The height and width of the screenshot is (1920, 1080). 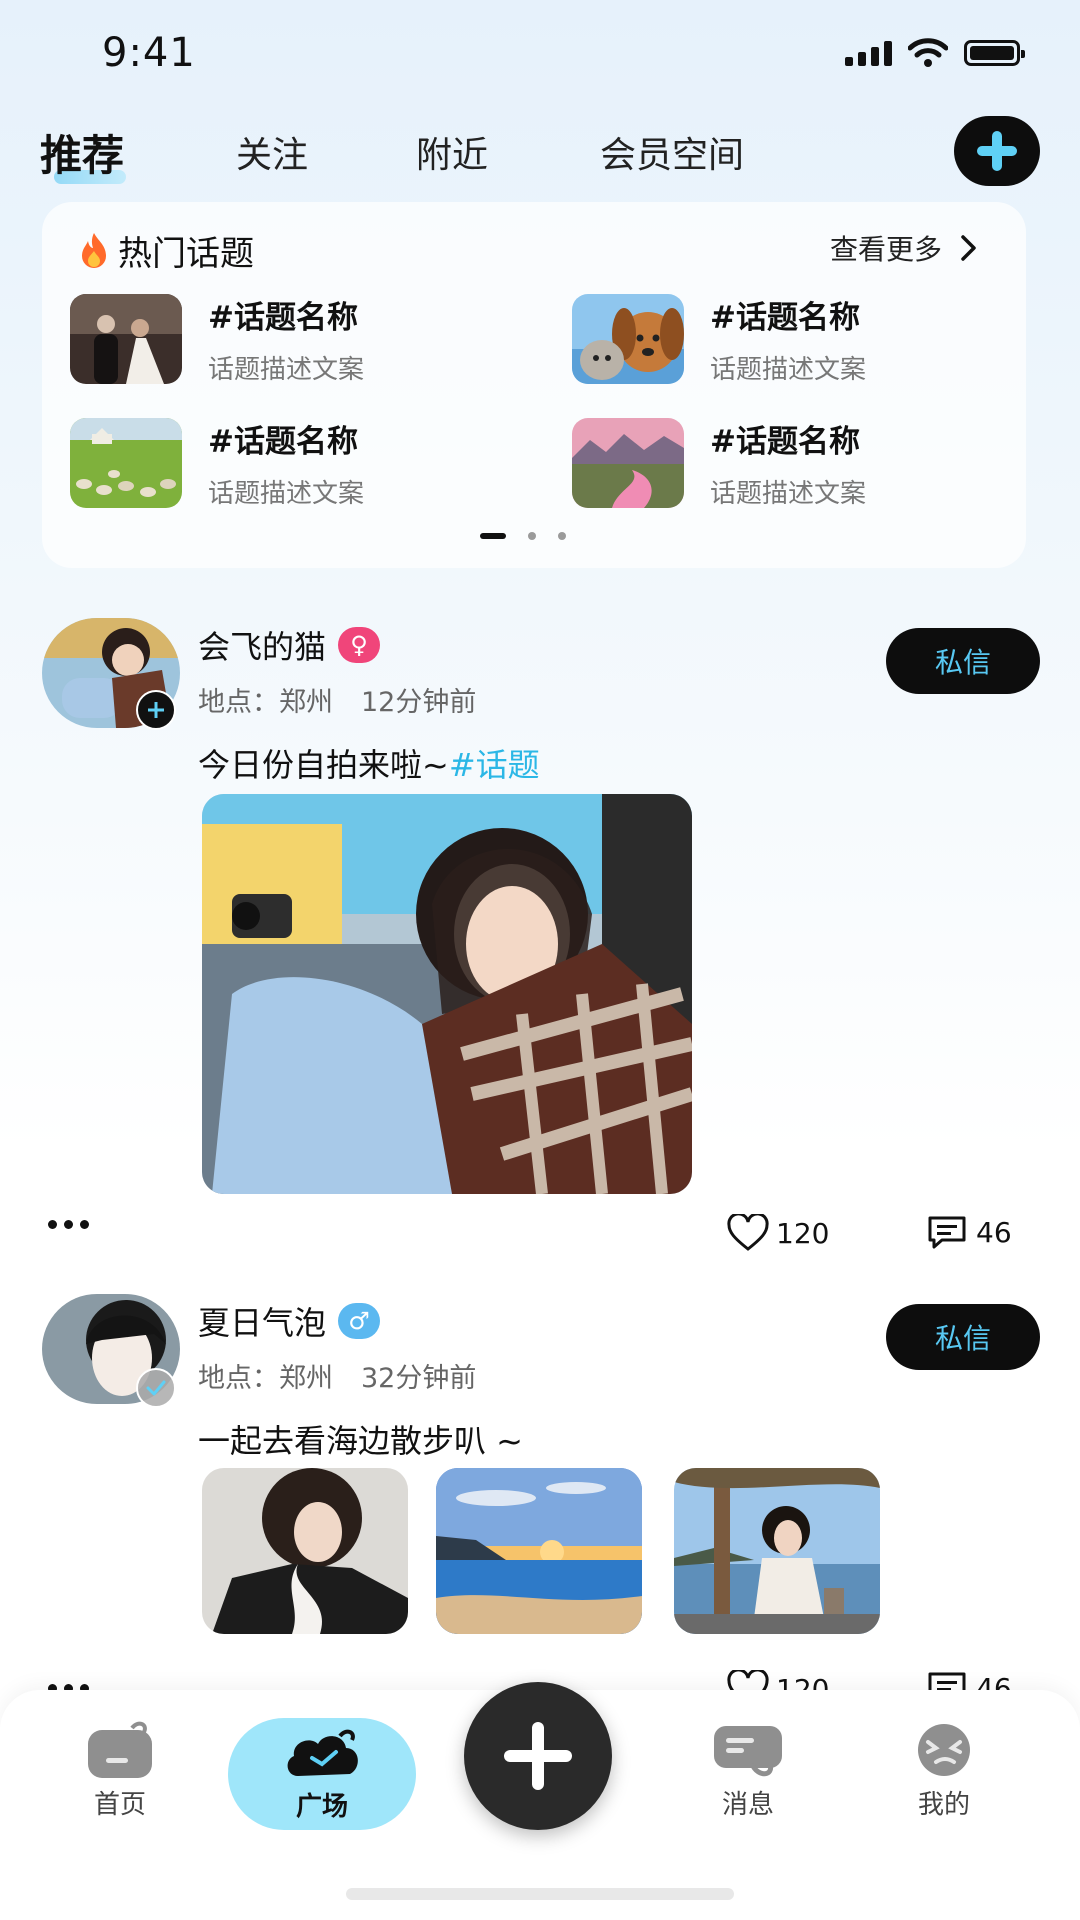 What do you see at coordinates (149, 53) in the screenshot?
I see `status-time: 9:41` at bounding box center [149, 53].